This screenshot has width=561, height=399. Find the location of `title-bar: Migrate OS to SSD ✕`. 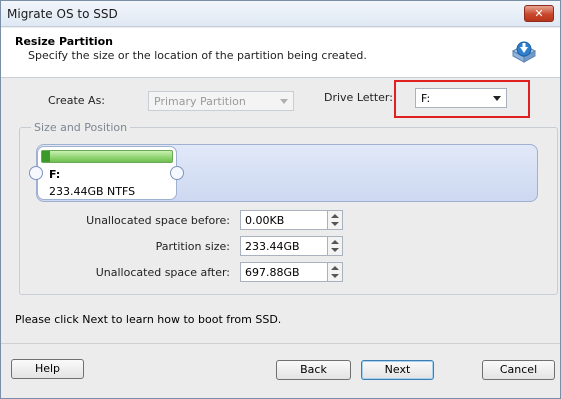

title-bar: Migrate OS to SSD ✕ is located at coordinates (280, 14).